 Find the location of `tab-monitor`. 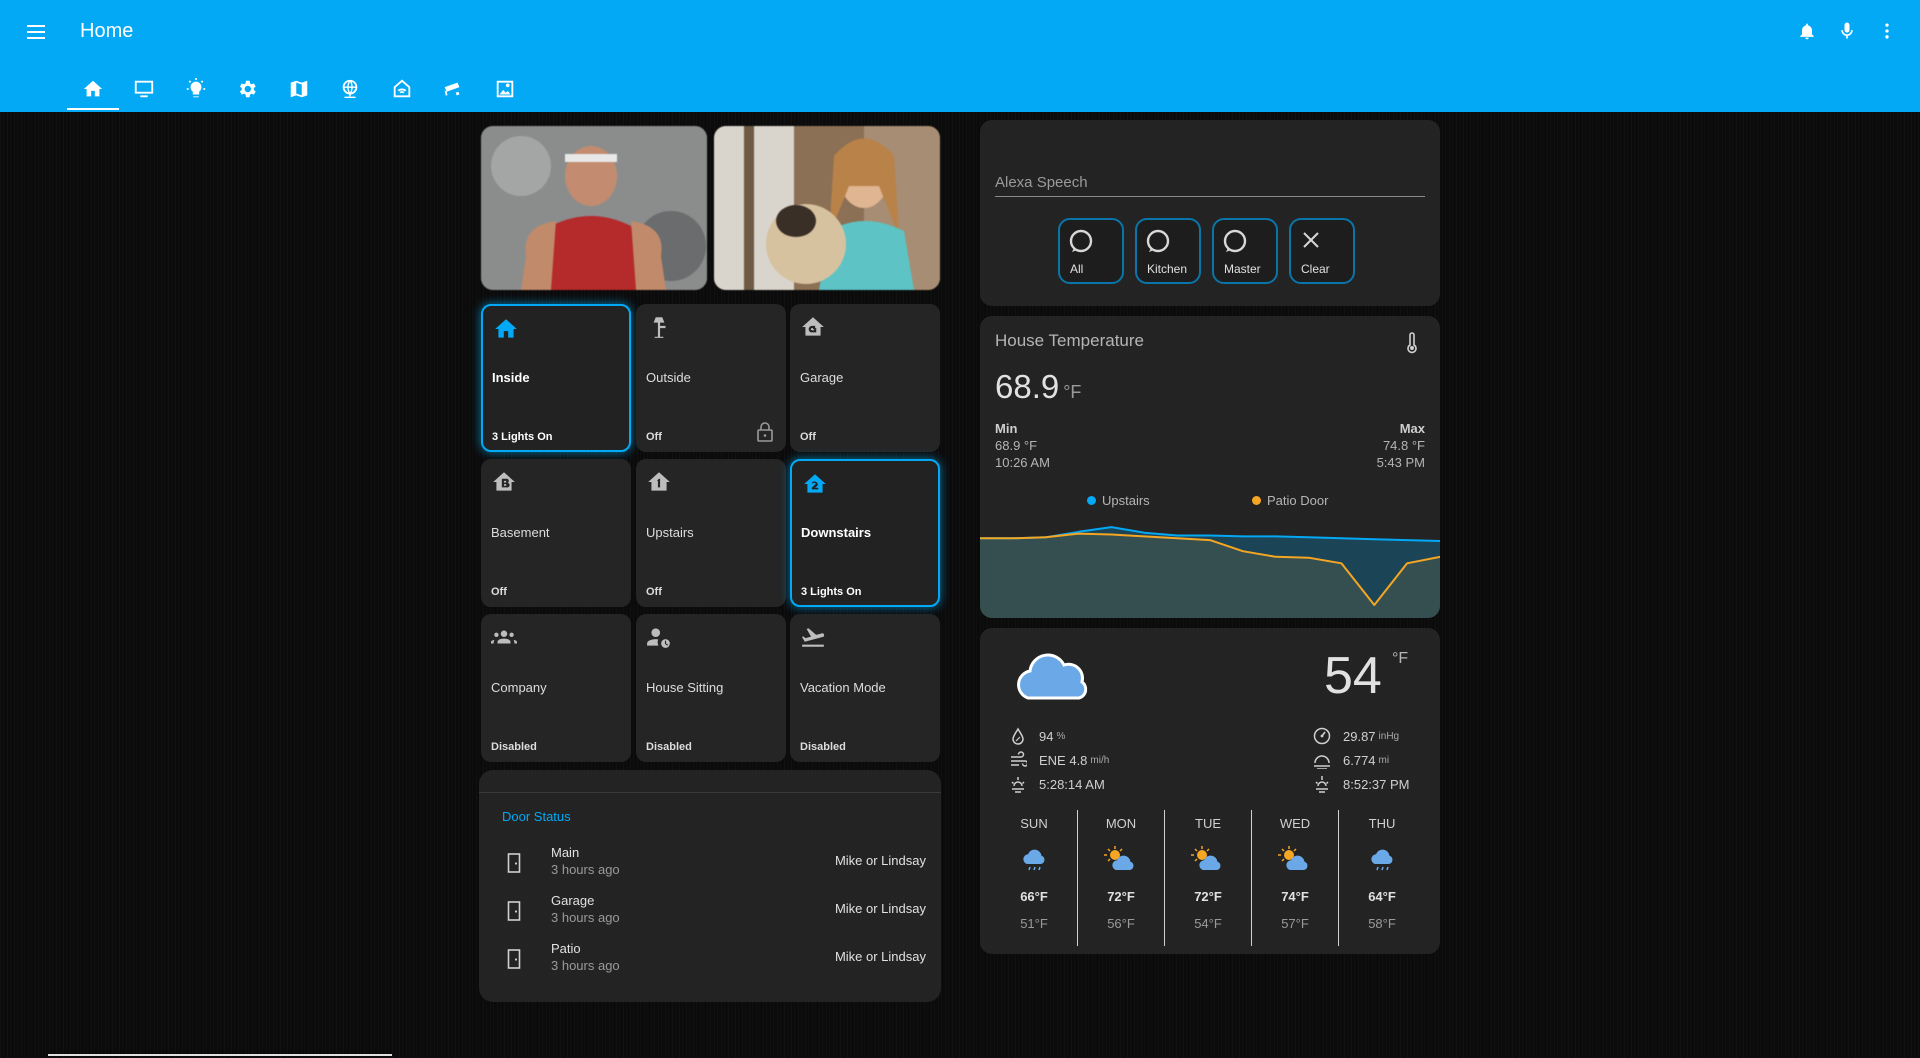

tab-monitor is located at coordinates (145, 90).